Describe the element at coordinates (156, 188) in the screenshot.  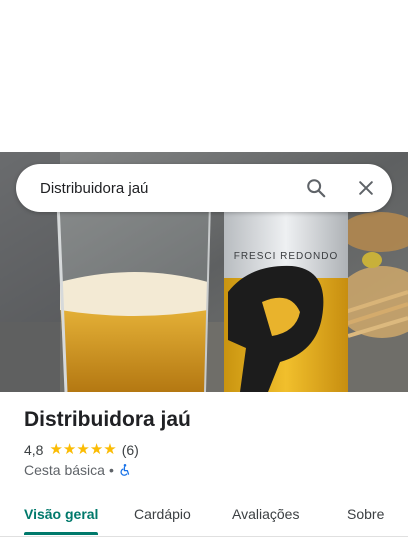
I see `search-input` at that location.